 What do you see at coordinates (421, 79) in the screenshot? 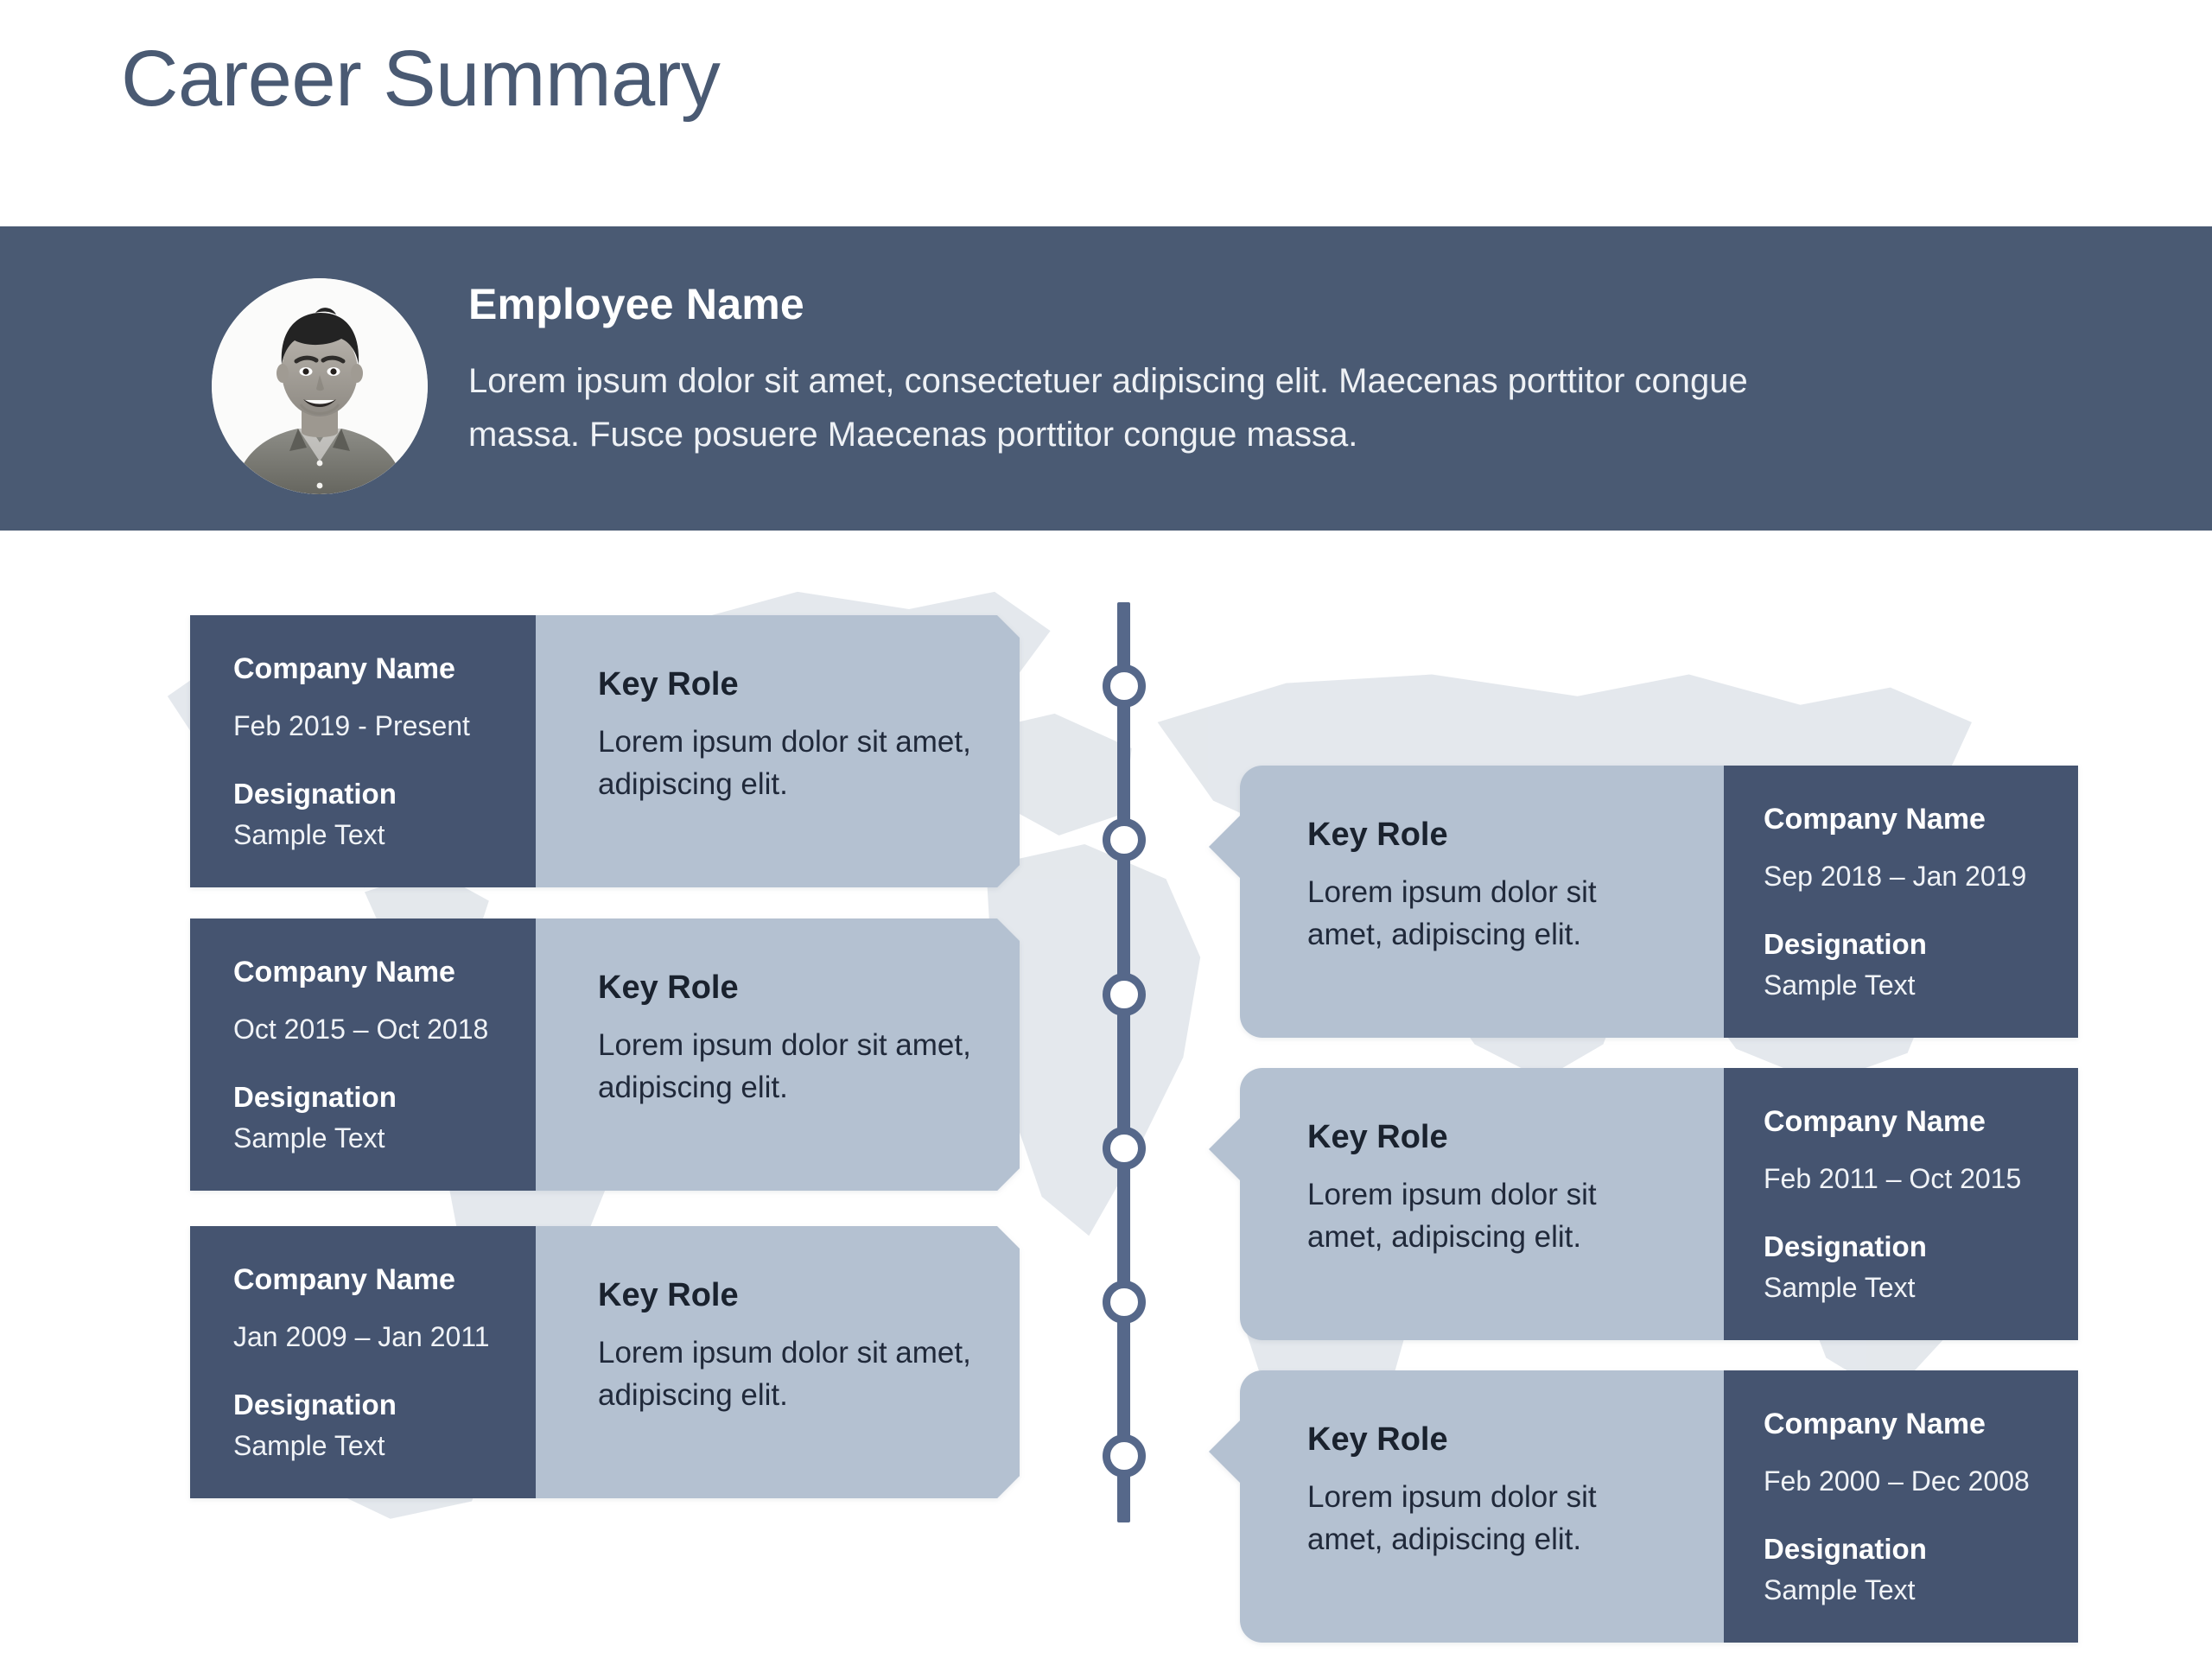
I see `page-title: Career Summary` at bounding box center [421, 79].